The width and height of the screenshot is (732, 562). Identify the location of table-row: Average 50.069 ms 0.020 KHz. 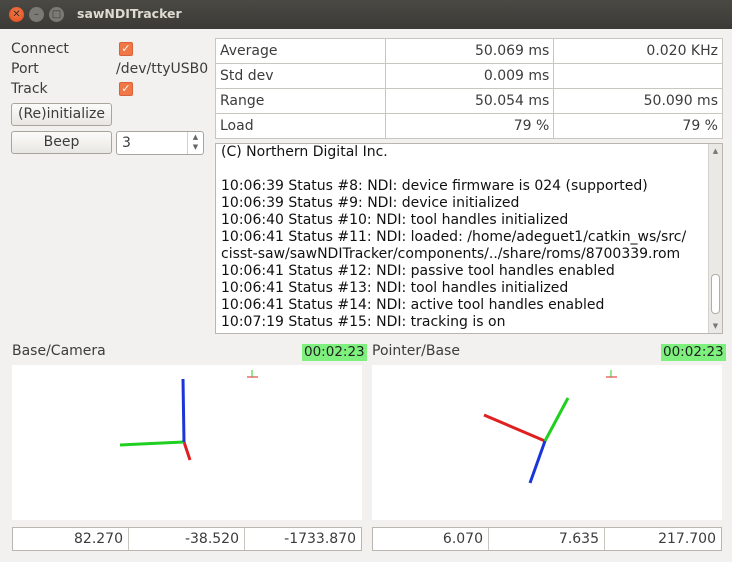
(469, 51).